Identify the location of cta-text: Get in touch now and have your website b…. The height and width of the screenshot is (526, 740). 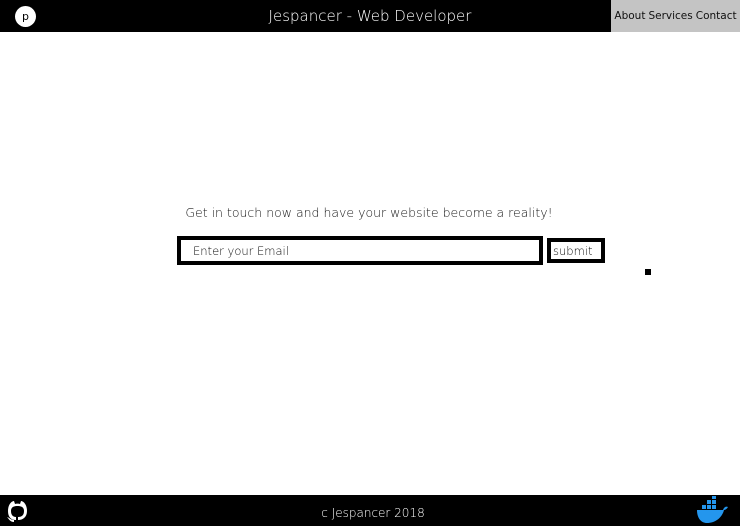
(369, 212).